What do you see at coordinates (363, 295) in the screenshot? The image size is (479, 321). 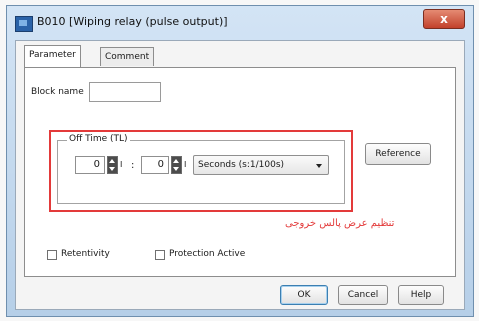 I see `cancel-button: Cancel` at bounding box center [363, 295].